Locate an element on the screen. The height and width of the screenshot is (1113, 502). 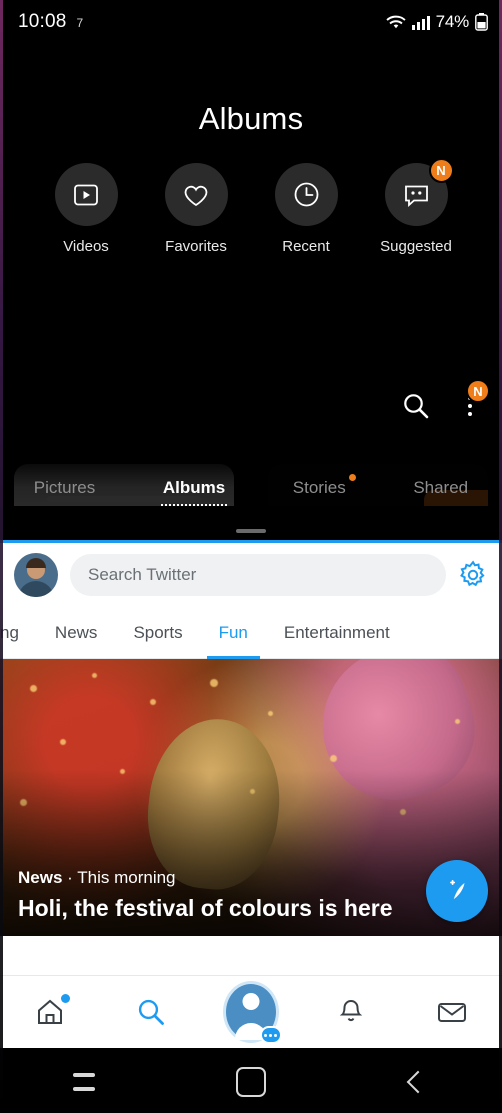
nav-notifications is located at coordinates (351, 1012).